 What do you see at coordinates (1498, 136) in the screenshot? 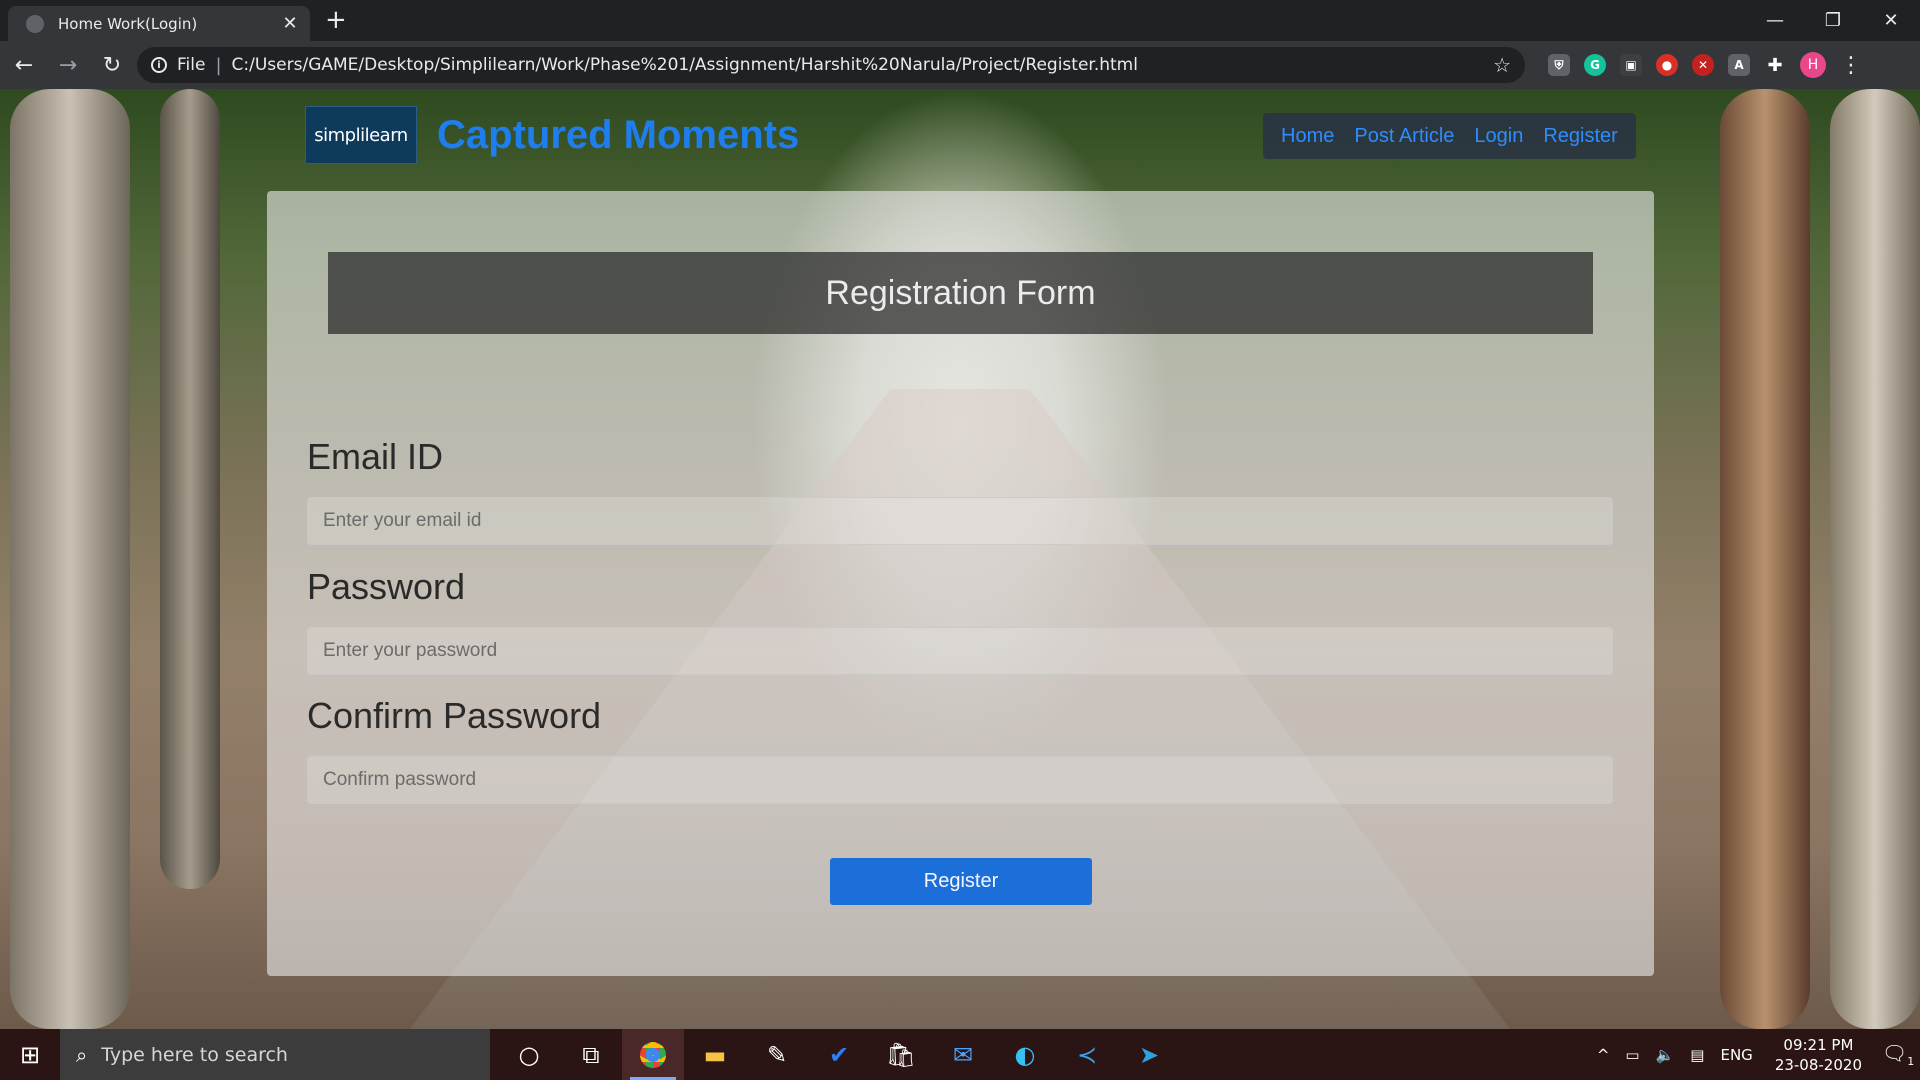
I see `nav-login-link: Login` at bounding box center [1498, 136].